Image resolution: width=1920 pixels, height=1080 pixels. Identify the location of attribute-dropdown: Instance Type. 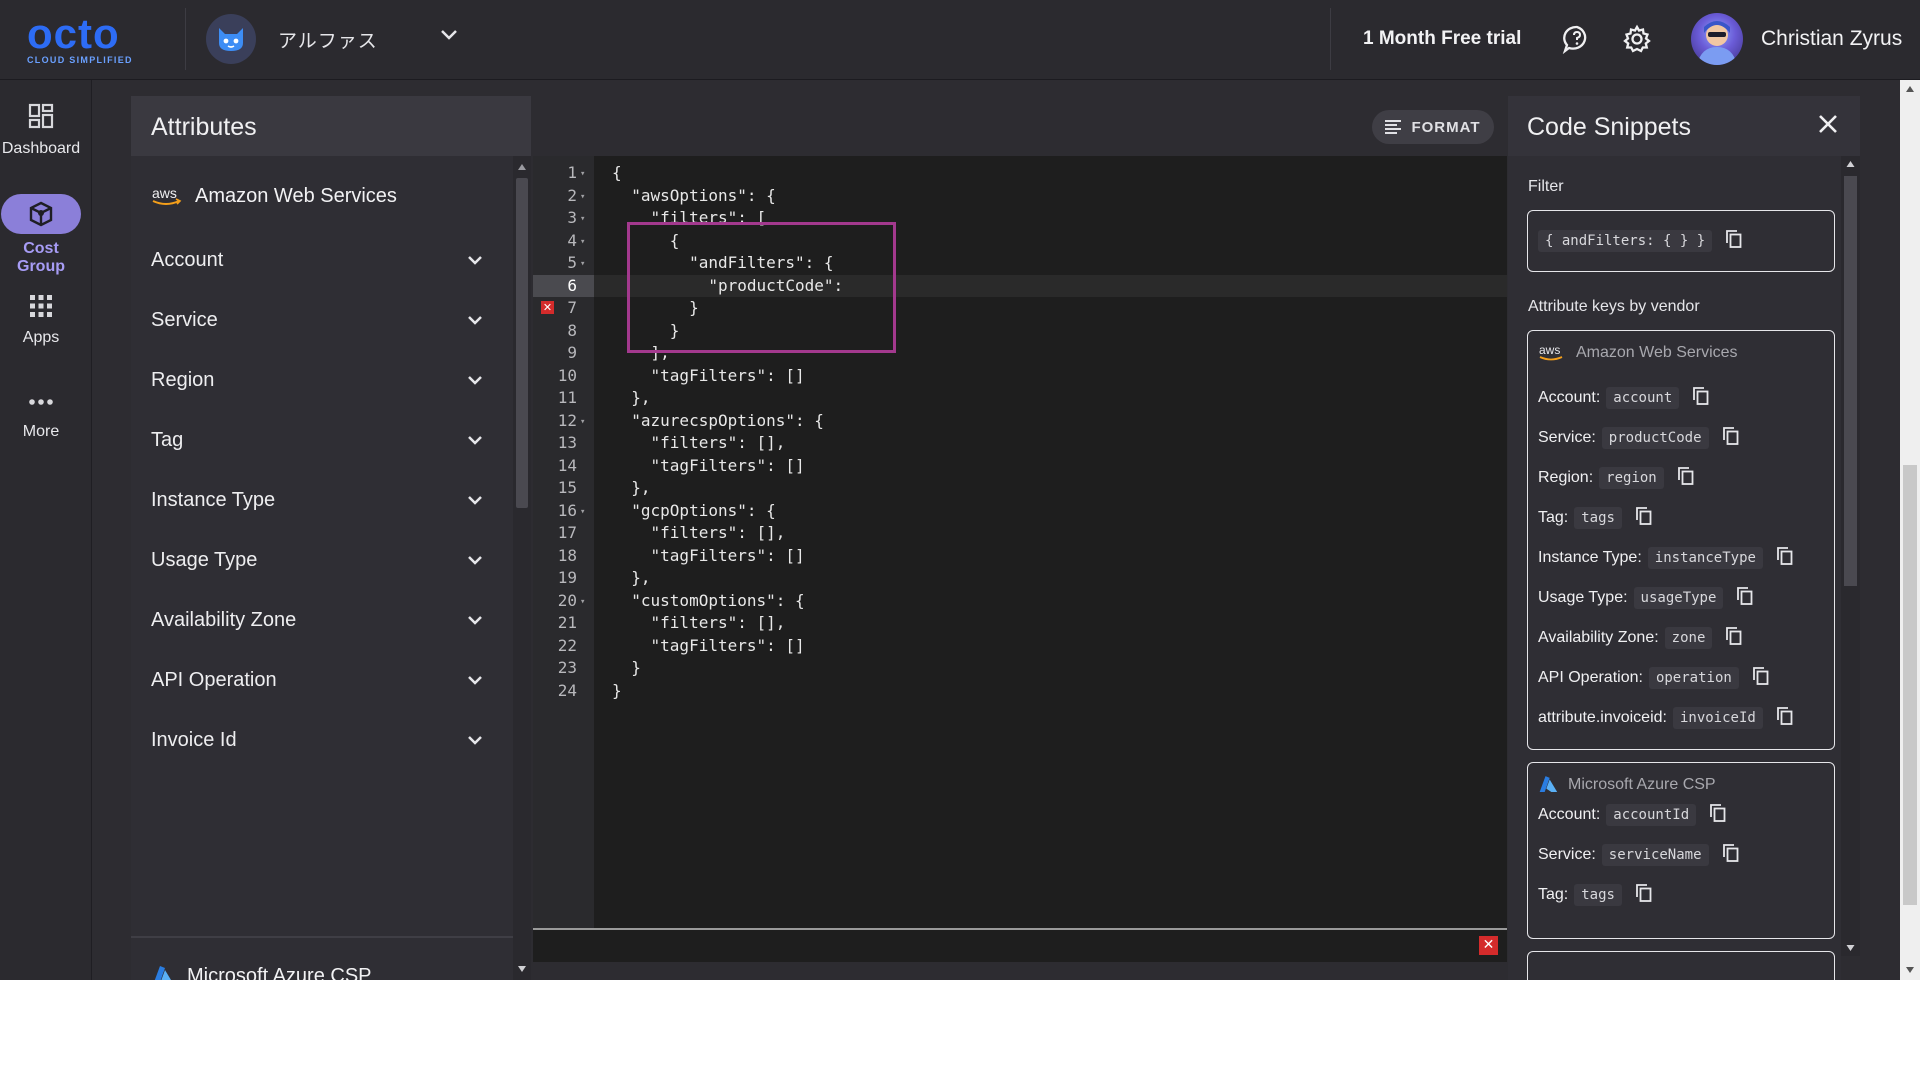
(332, 501).